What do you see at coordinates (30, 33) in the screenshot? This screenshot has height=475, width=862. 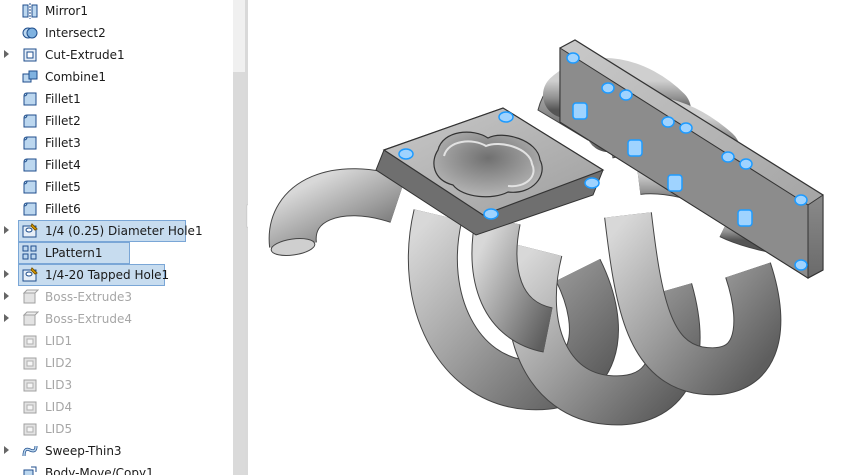 I see `intersect-icon` at bounding box center [30, 33].